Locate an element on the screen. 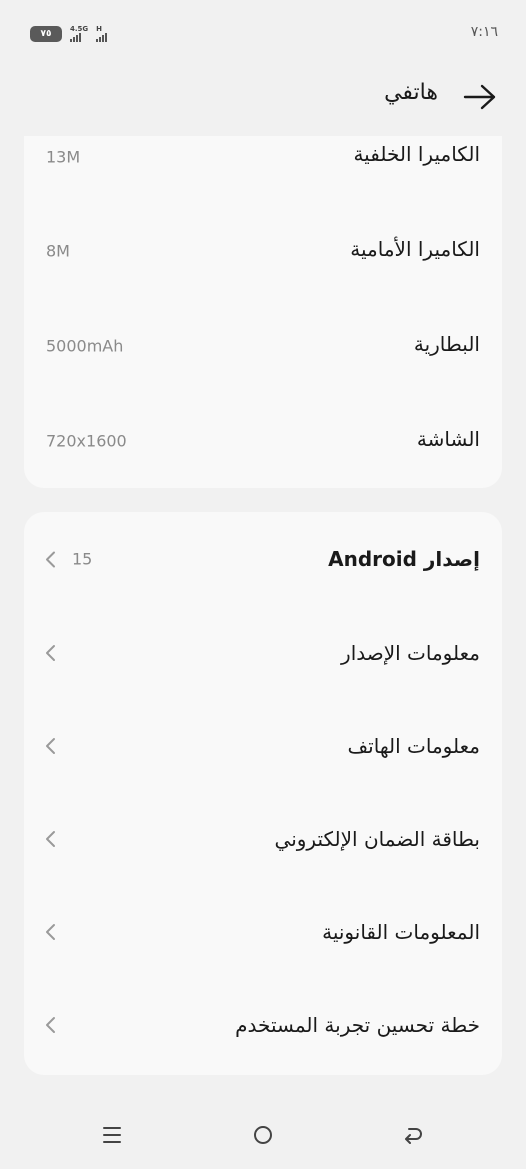 This screenshot has width=526, height=1169. list-item-label: المعلومات القانونية is located at coordinates (401, 931).